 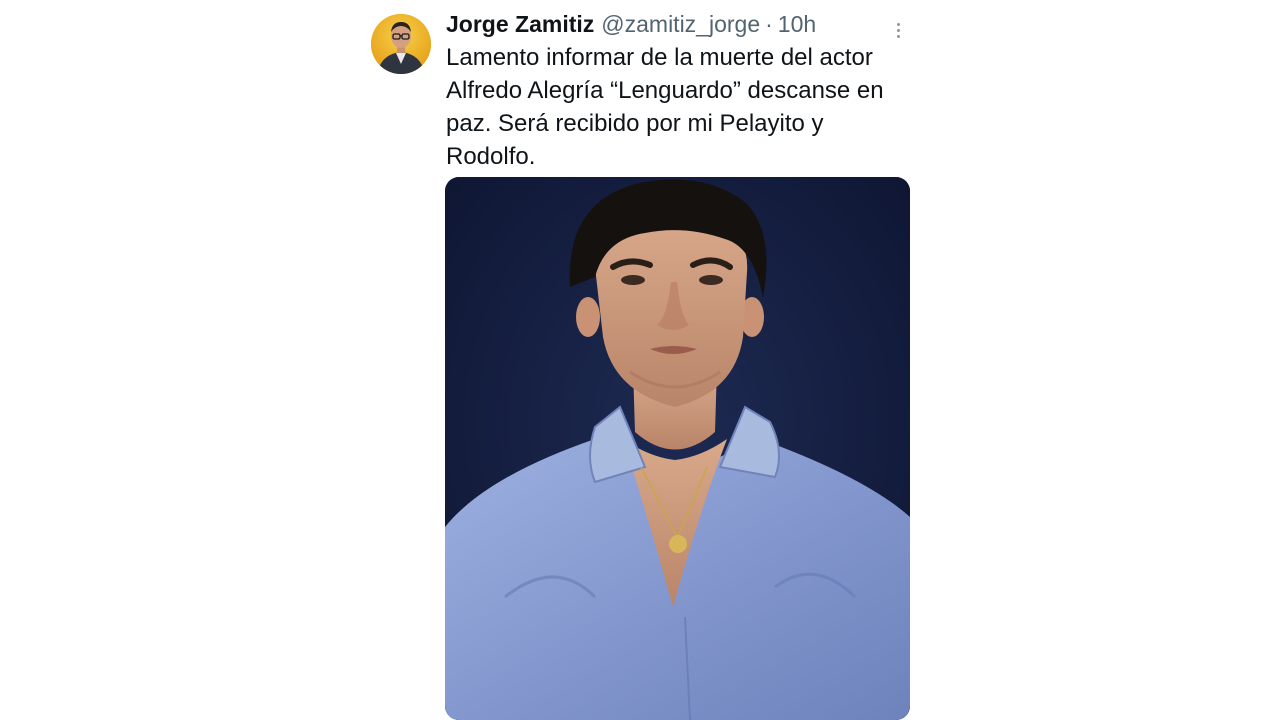 What do you see at coordinates (401, 44) in the screenshot?
I see `author-avatar` at bounding box center [401, 44].